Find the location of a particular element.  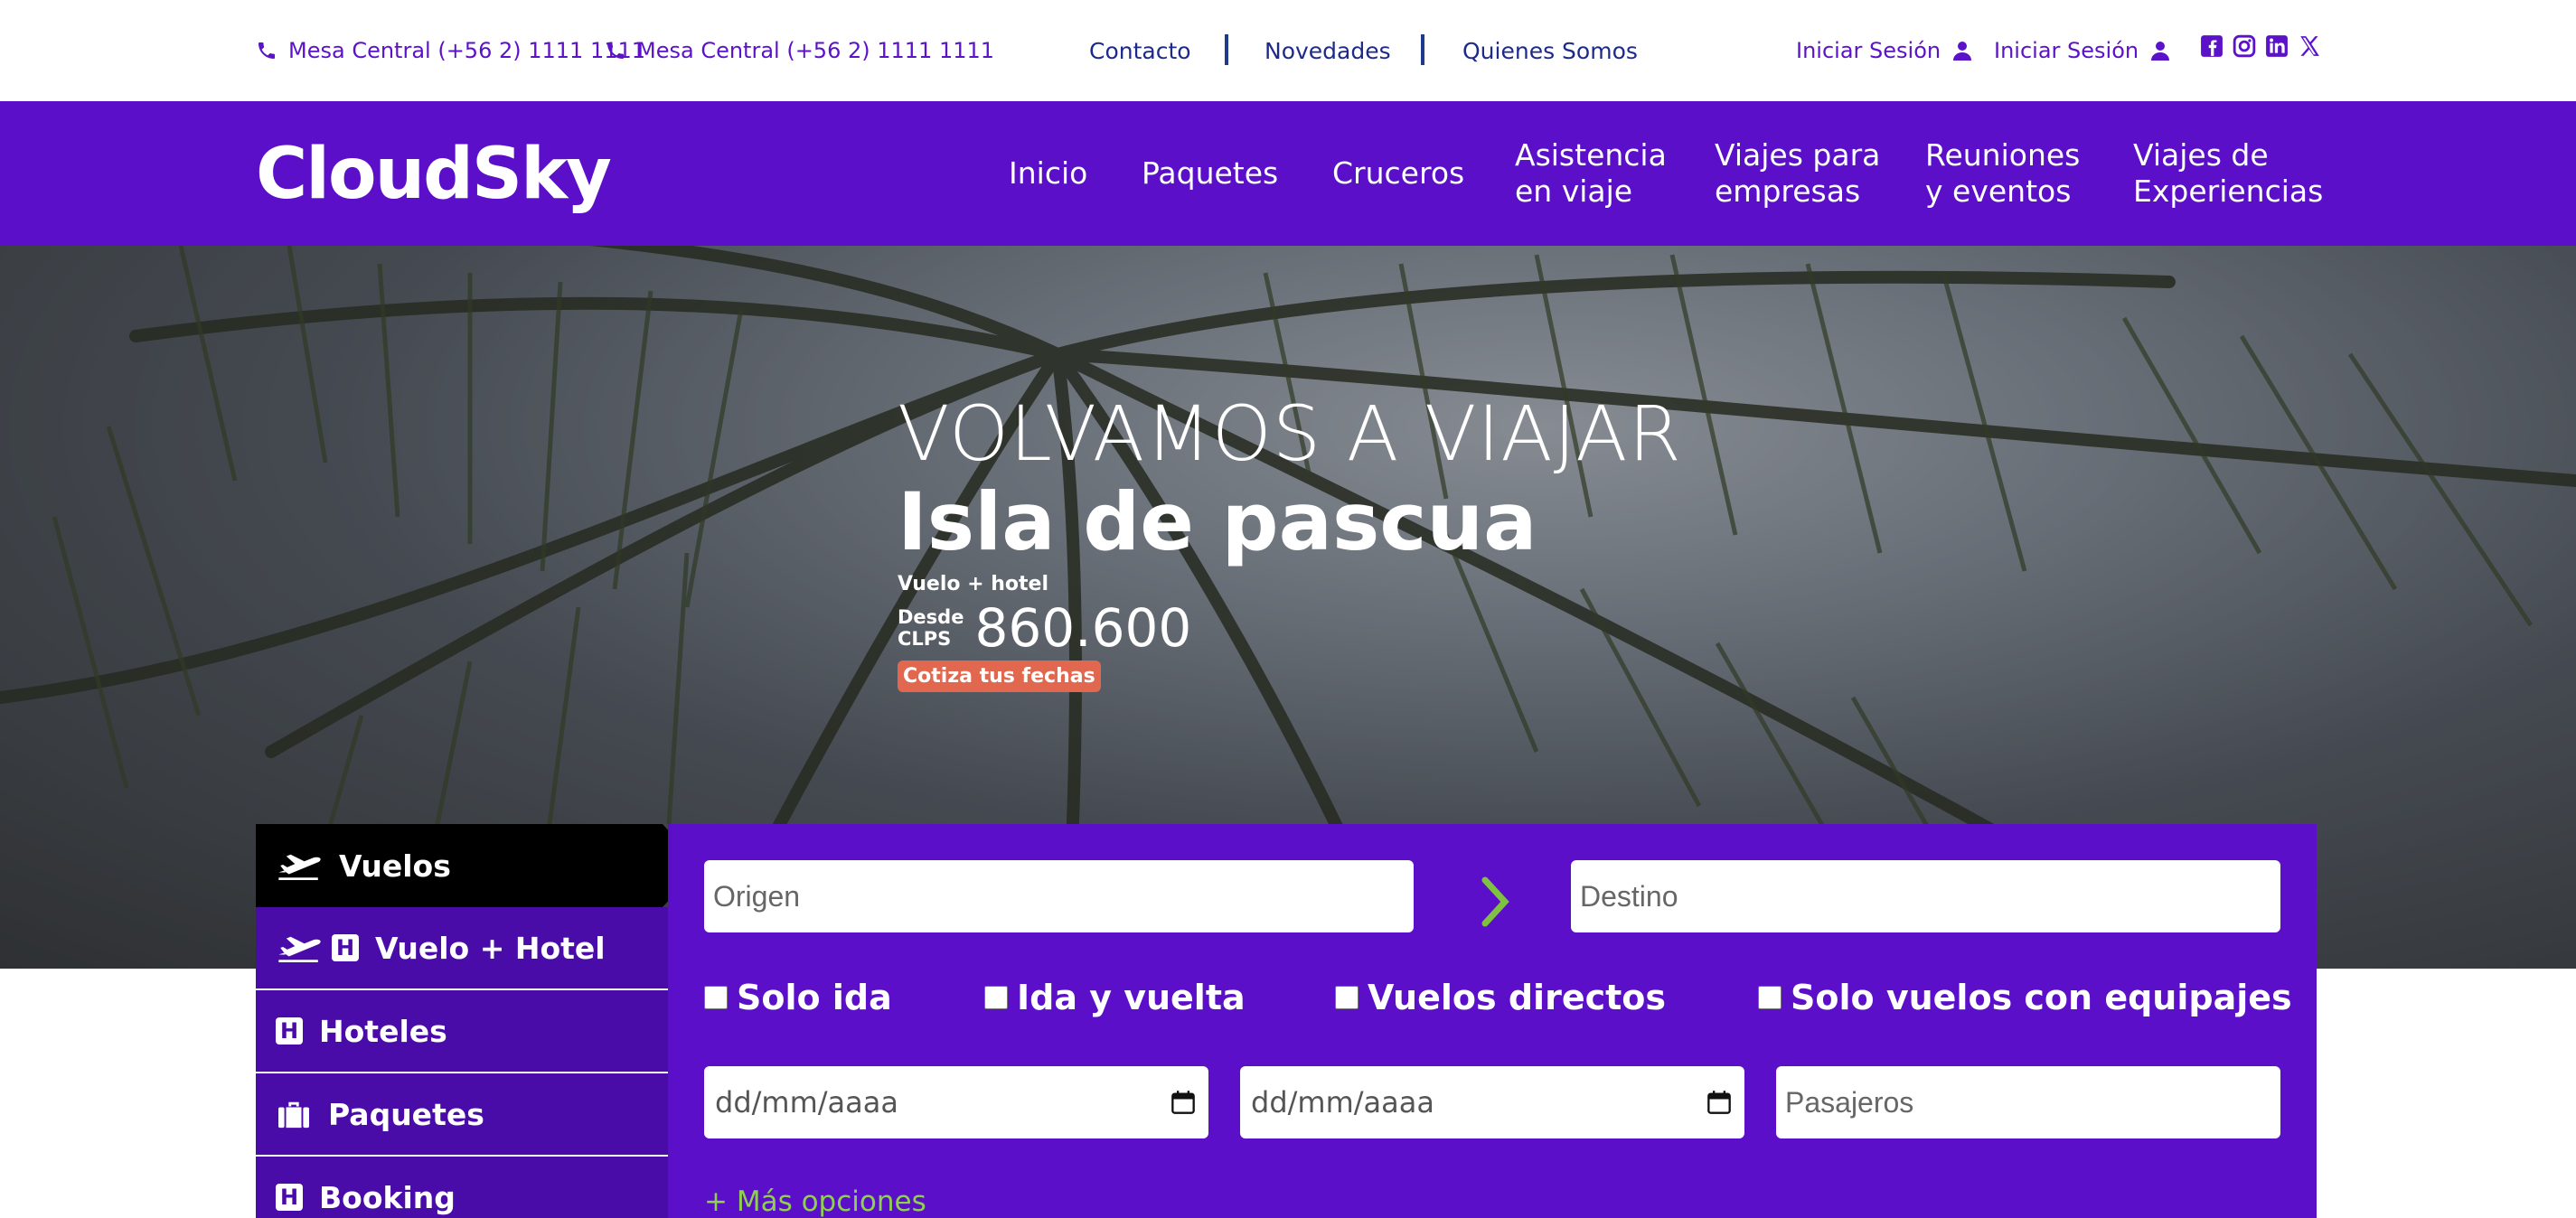

link-quienes-somos: Quienes Somos is located at coordinates (1550, 50).